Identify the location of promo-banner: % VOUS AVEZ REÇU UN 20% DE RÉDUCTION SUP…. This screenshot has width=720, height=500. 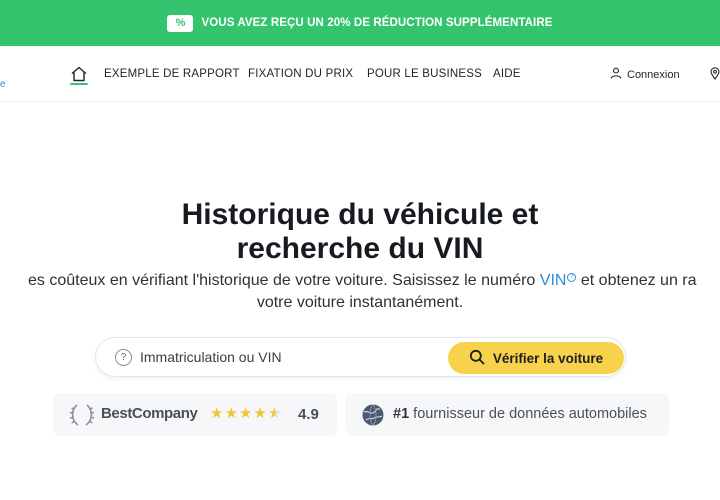
(360, 23).